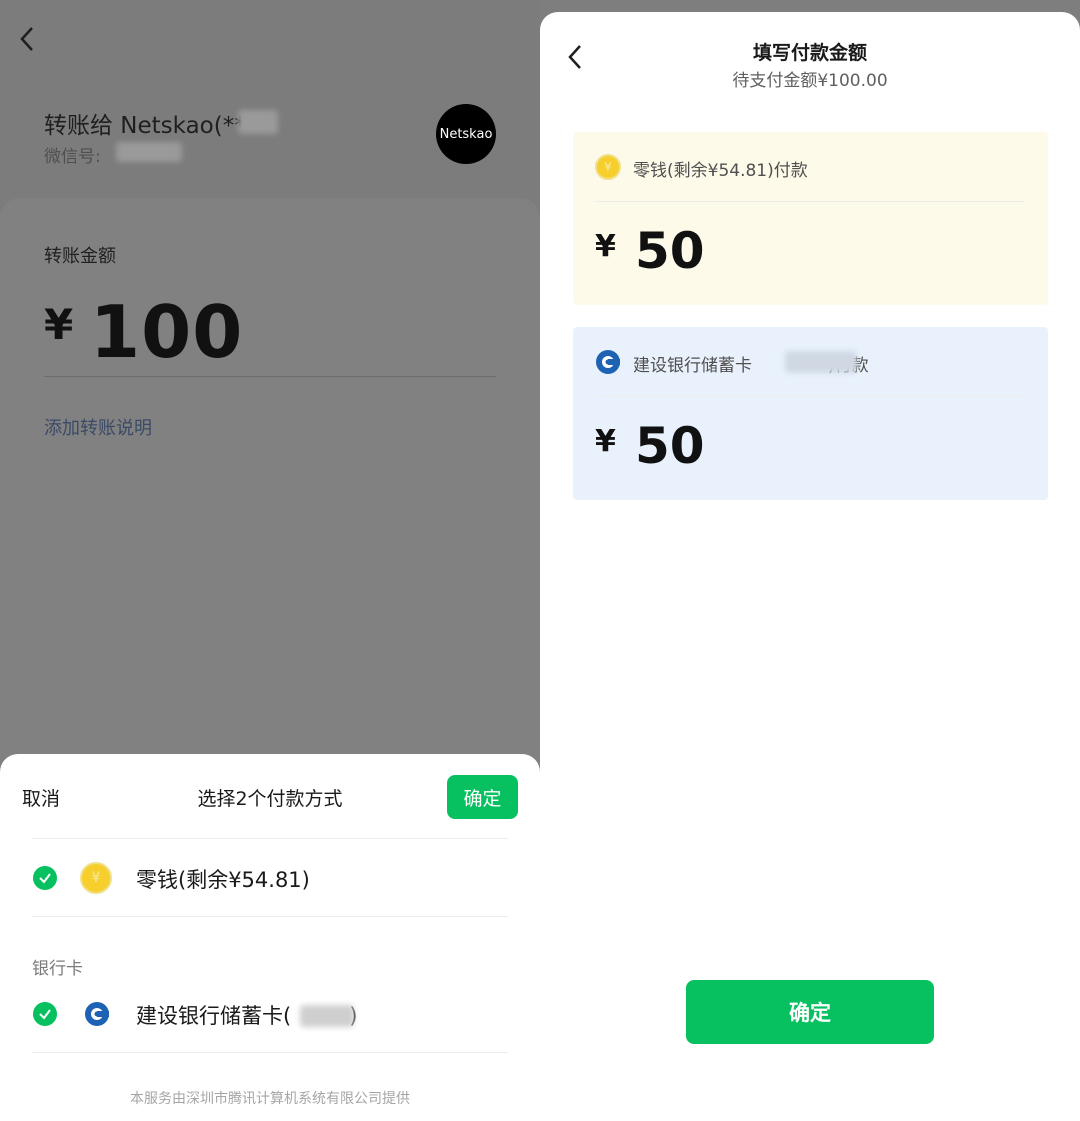 This screenshot has height=1121, width=1080. What do you see at coordinates (466, 134) in the screenshot?
I see `avatar: Netskao` at bounding box center [466, 134].